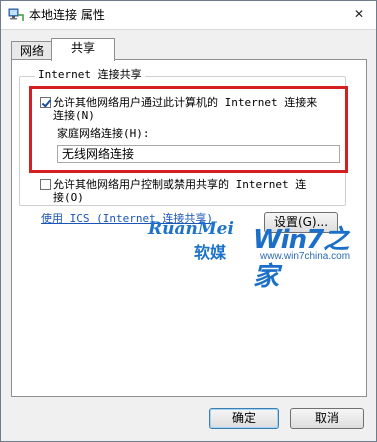 This screenshot has width=377, height=442. Describe the element at coordinates (45, 102) in the screenshot. I see `allow-share-checkbox` at that location.